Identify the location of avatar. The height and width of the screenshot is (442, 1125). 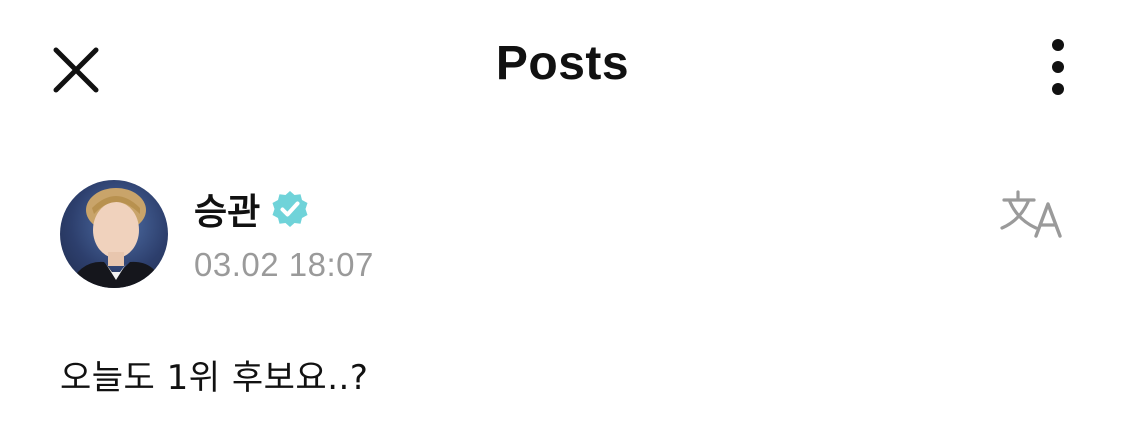
(114, 234).